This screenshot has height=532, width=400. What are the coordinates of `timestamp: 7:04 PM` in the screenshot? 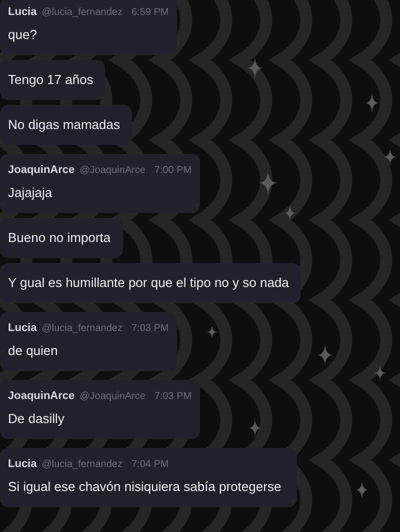 It's located at (150, 465).